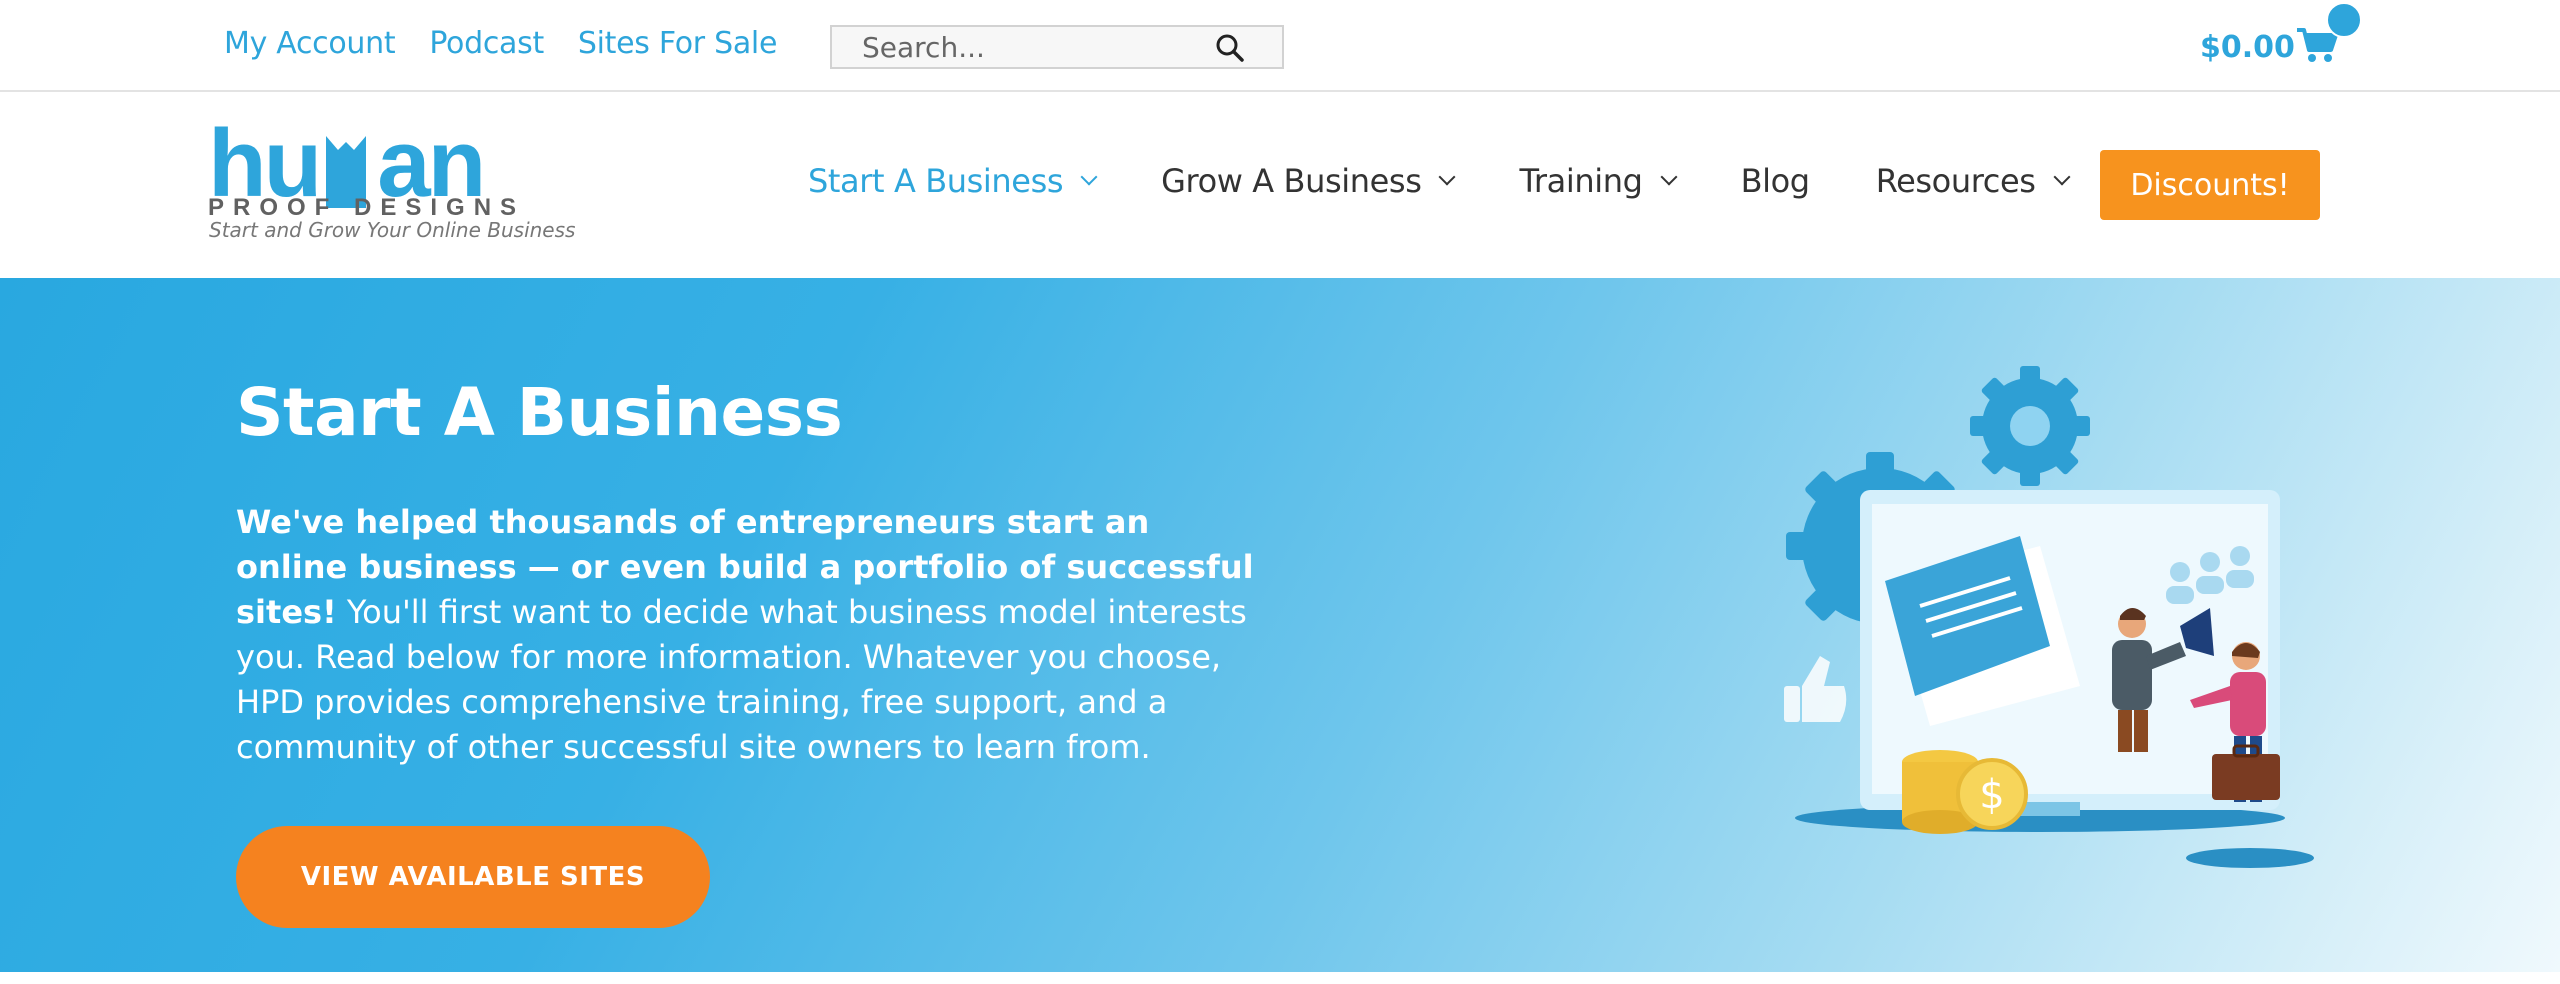 This screenshot has width=2560, height=984. Describe the element at coordinates (1965, 792) in the screenshot. I see `coins-icon: $` at that location.